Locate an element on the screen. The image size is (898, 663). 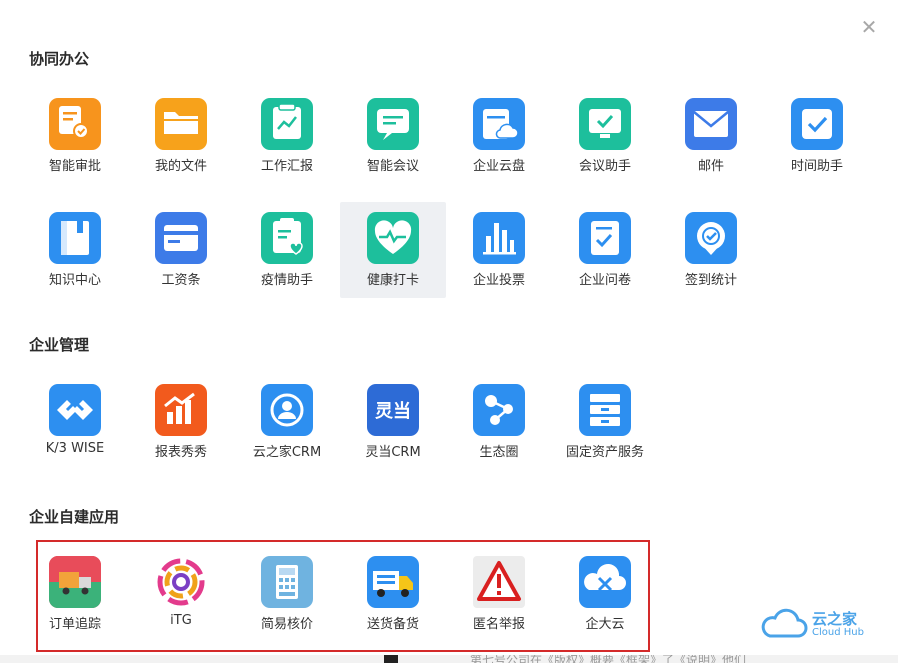
section-title-mgmt: 企业管理 is located at coordinates (59, 345).